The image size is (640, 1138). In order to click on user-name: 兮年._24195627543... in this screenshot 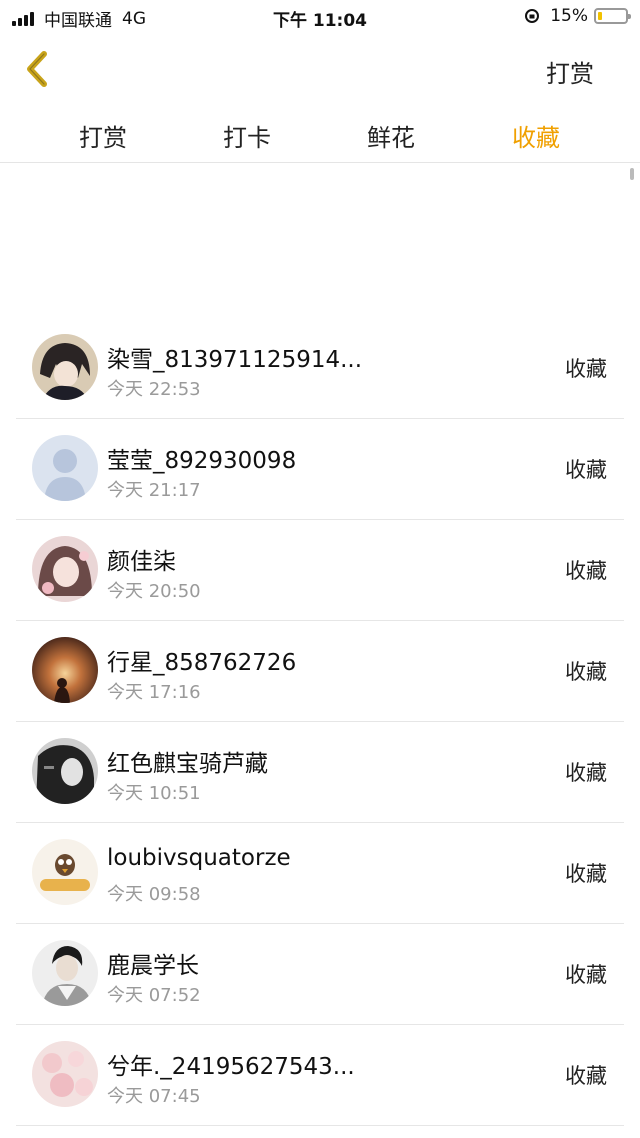, I will do `click(231, 1067)`.